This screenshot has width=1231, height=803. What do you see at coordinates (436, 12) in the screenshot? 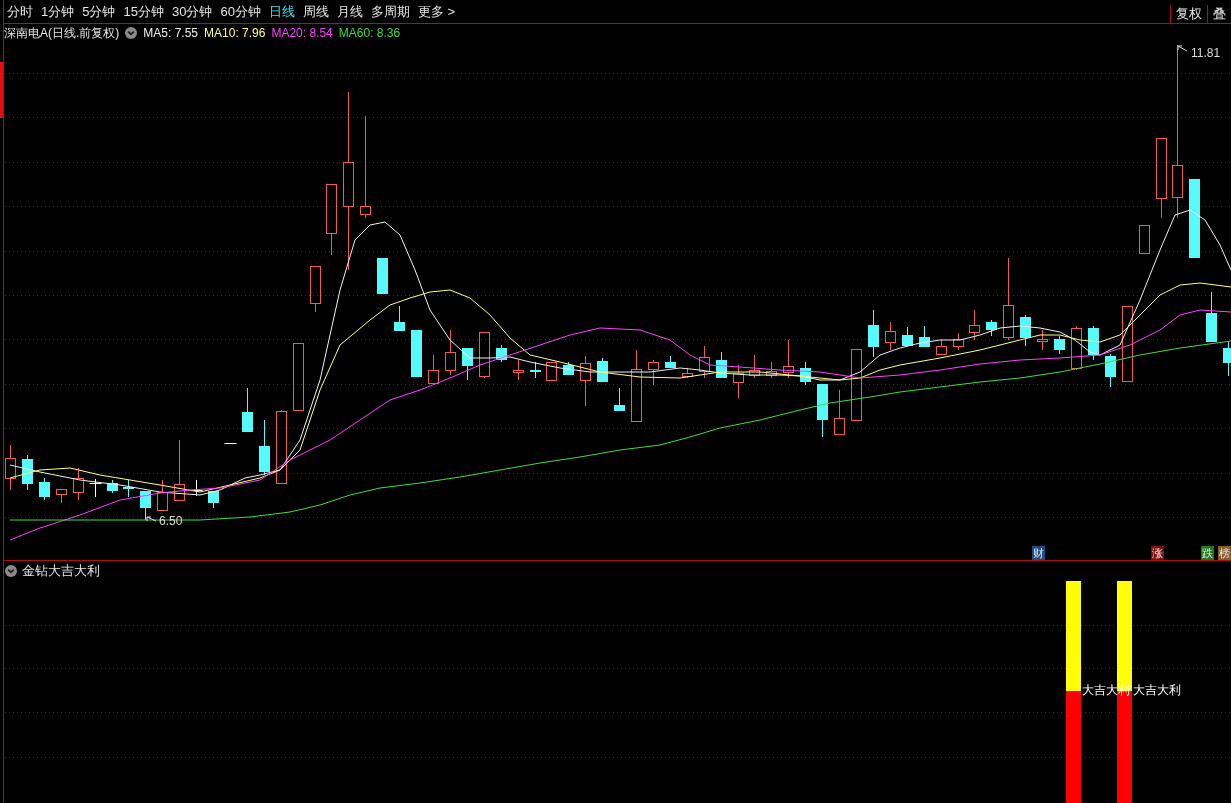
I see `more-menu-button: 更多 >` at bounding box center [436, 12].